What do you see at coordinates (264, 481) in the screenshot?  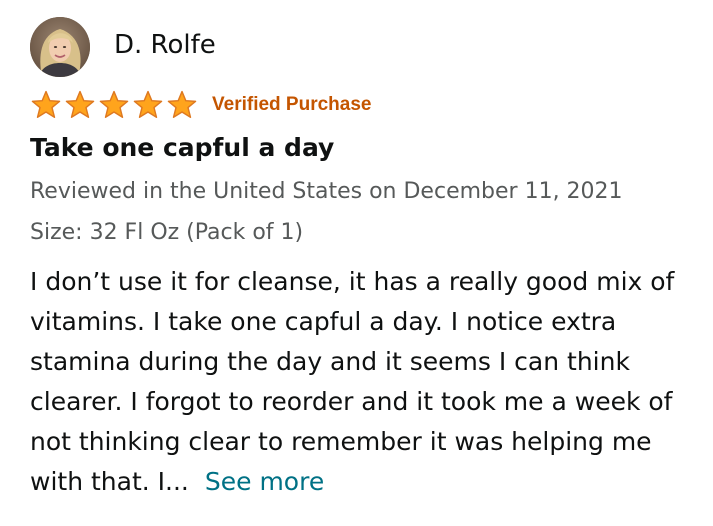 I see `see-more-link: See more` at bounding box center [264, 481].